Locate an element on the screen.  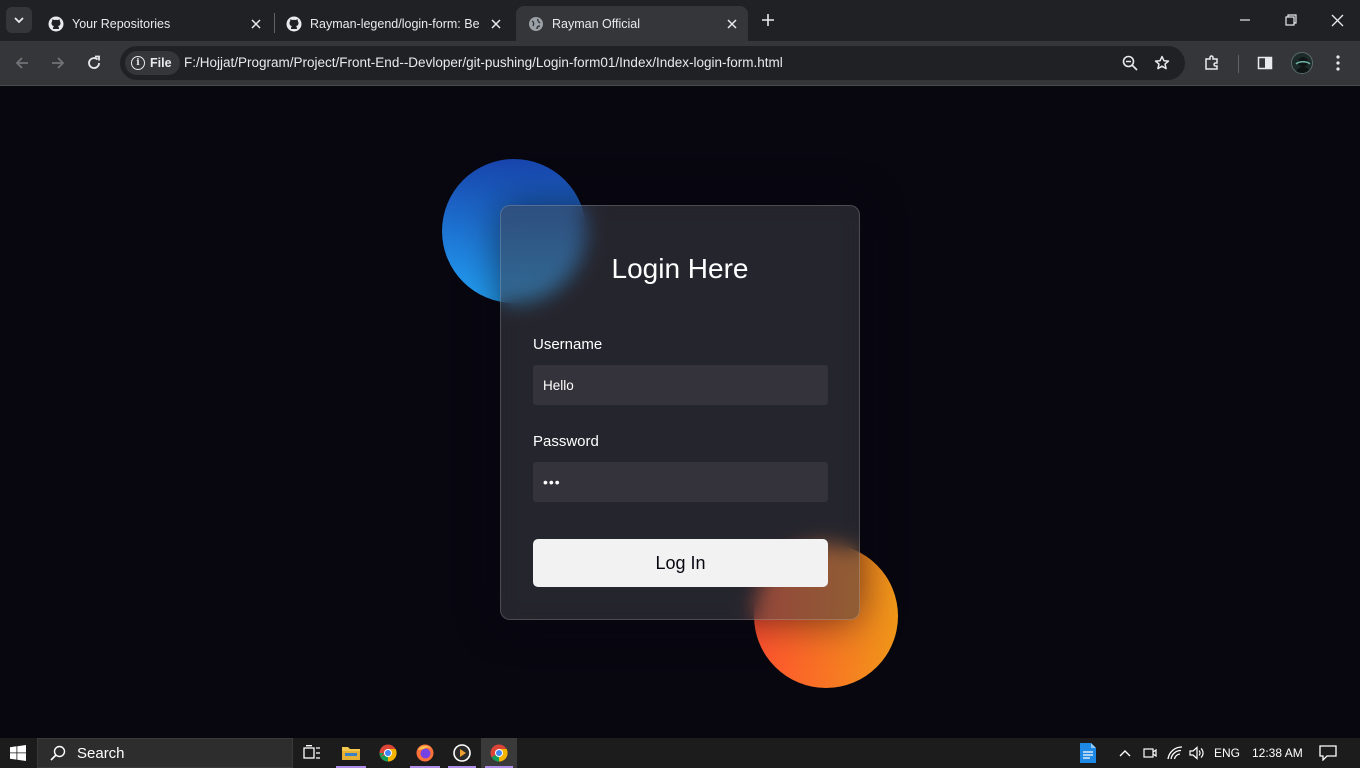
close-window-button is located at coordinates (1337, 20).